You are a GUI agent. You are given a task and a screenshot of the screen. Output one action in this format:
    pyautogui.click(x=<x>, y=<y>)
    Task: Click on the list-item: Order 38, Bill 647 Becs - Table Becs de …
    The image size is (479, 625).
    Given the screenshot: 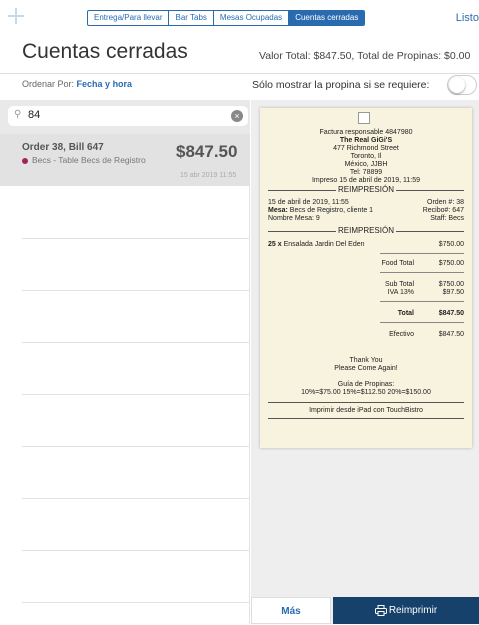 What is the action you would take?
    pyautogui.click(x=125, y=160)
    